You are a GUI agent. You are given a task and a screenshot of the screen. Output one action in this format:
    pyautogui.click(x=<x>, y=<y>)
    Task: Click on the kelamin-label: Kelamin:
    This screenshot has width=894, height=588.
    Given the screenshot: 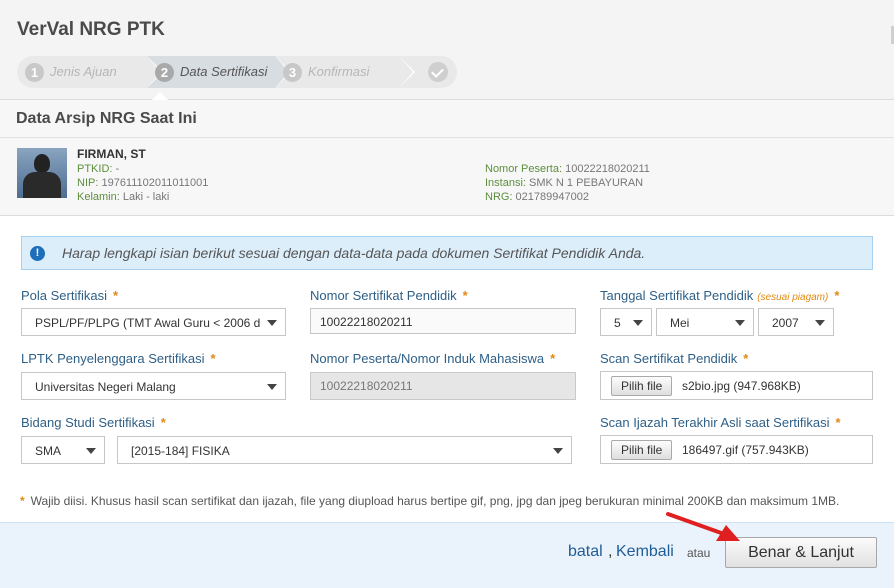 What is the action you would take?
    pyautogui.click(x=98, y=197)
    